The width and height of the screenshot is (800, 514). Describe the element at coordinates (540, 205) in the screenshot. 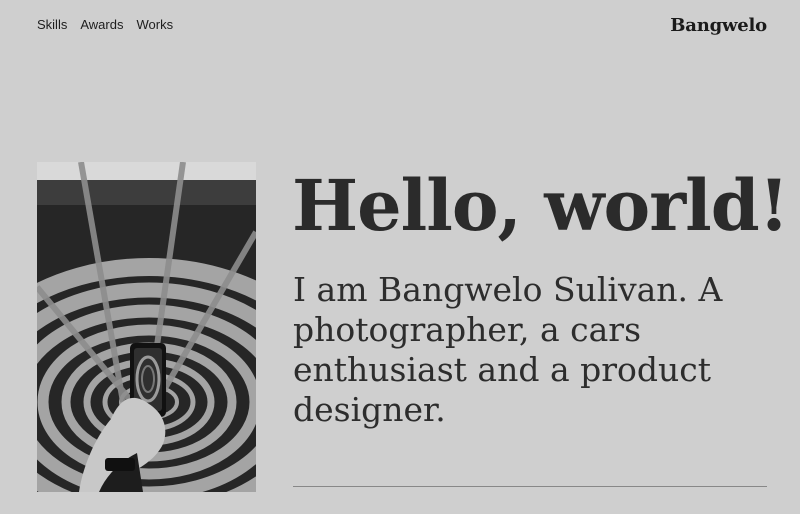

I see `hero-headline: Hello, world!` at that location.